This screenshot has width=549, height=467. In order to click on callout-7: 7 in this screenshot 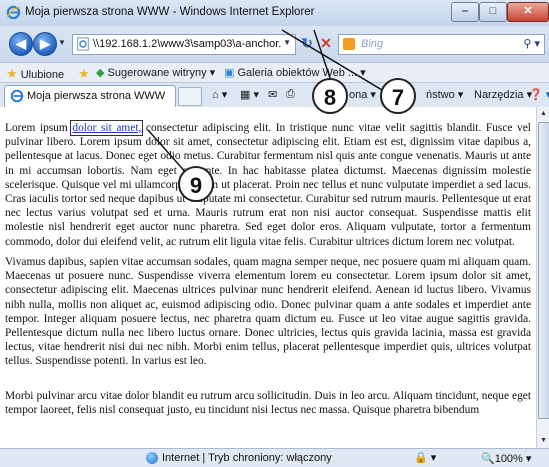, I will do `click(398, 96)`.